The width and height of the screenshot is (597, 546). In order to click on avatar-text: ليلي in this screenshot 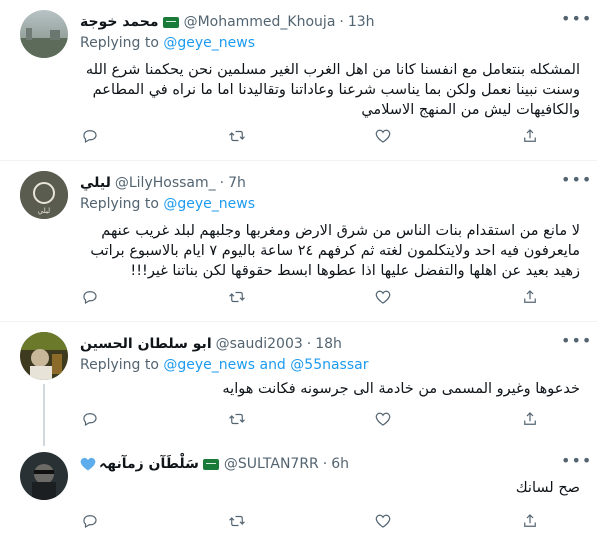, I will do `click(44, 211)`.